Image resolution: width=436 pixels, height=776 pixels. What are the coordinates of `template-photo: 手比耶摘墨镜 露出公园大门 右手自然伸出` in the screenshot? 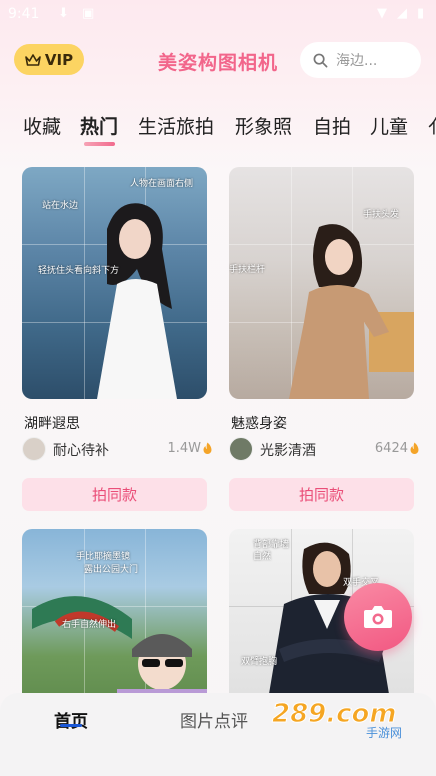 It's located at (114, 611).